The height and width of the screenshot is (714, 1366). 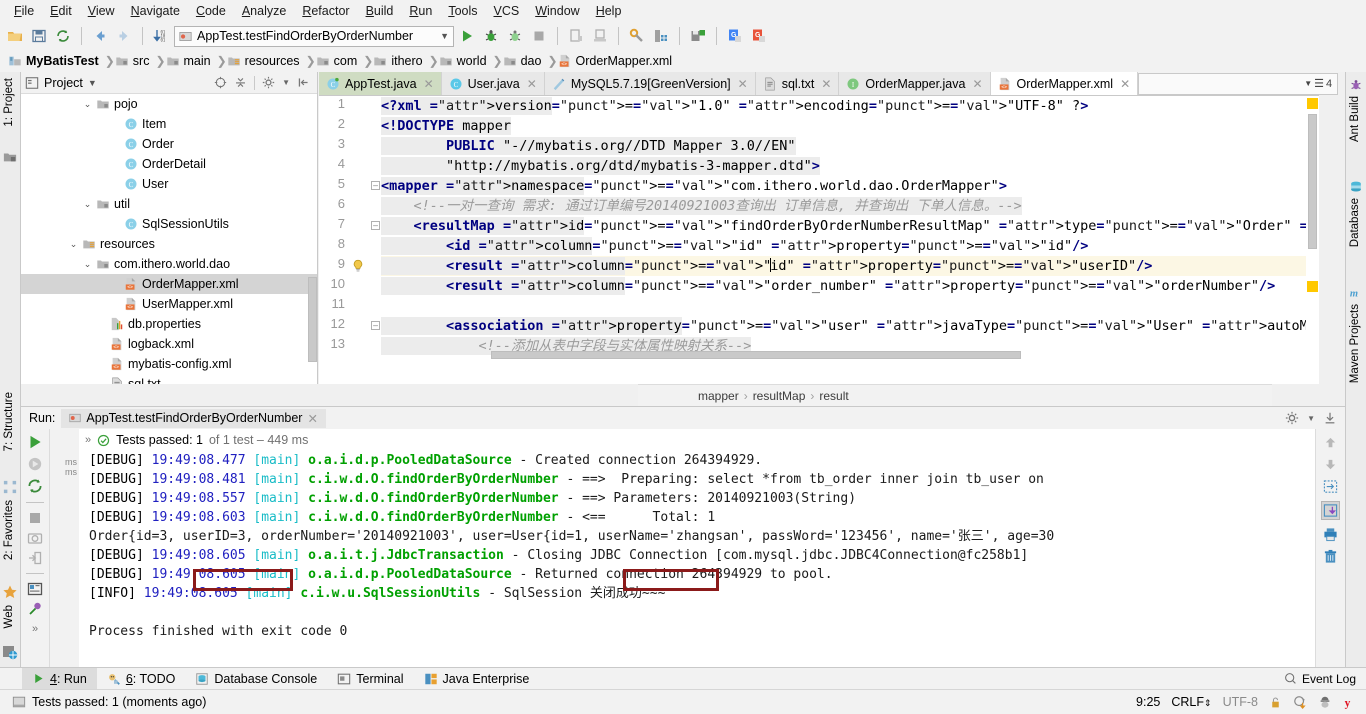 I want to click on tree-node-order: C Order, so click(x=169, y=144).